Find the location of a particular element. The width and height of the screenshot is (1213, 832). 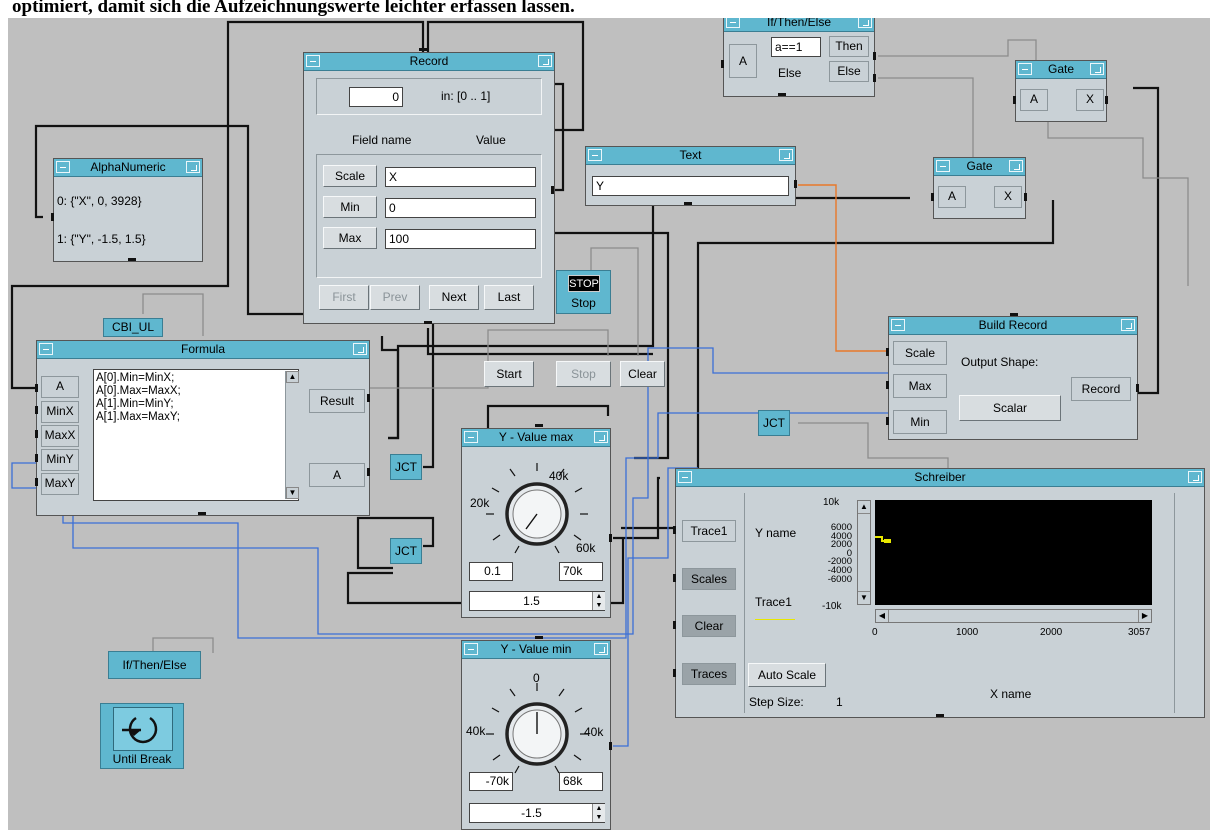

input-pin-minx: MinX is located at coordinates (60, 412).